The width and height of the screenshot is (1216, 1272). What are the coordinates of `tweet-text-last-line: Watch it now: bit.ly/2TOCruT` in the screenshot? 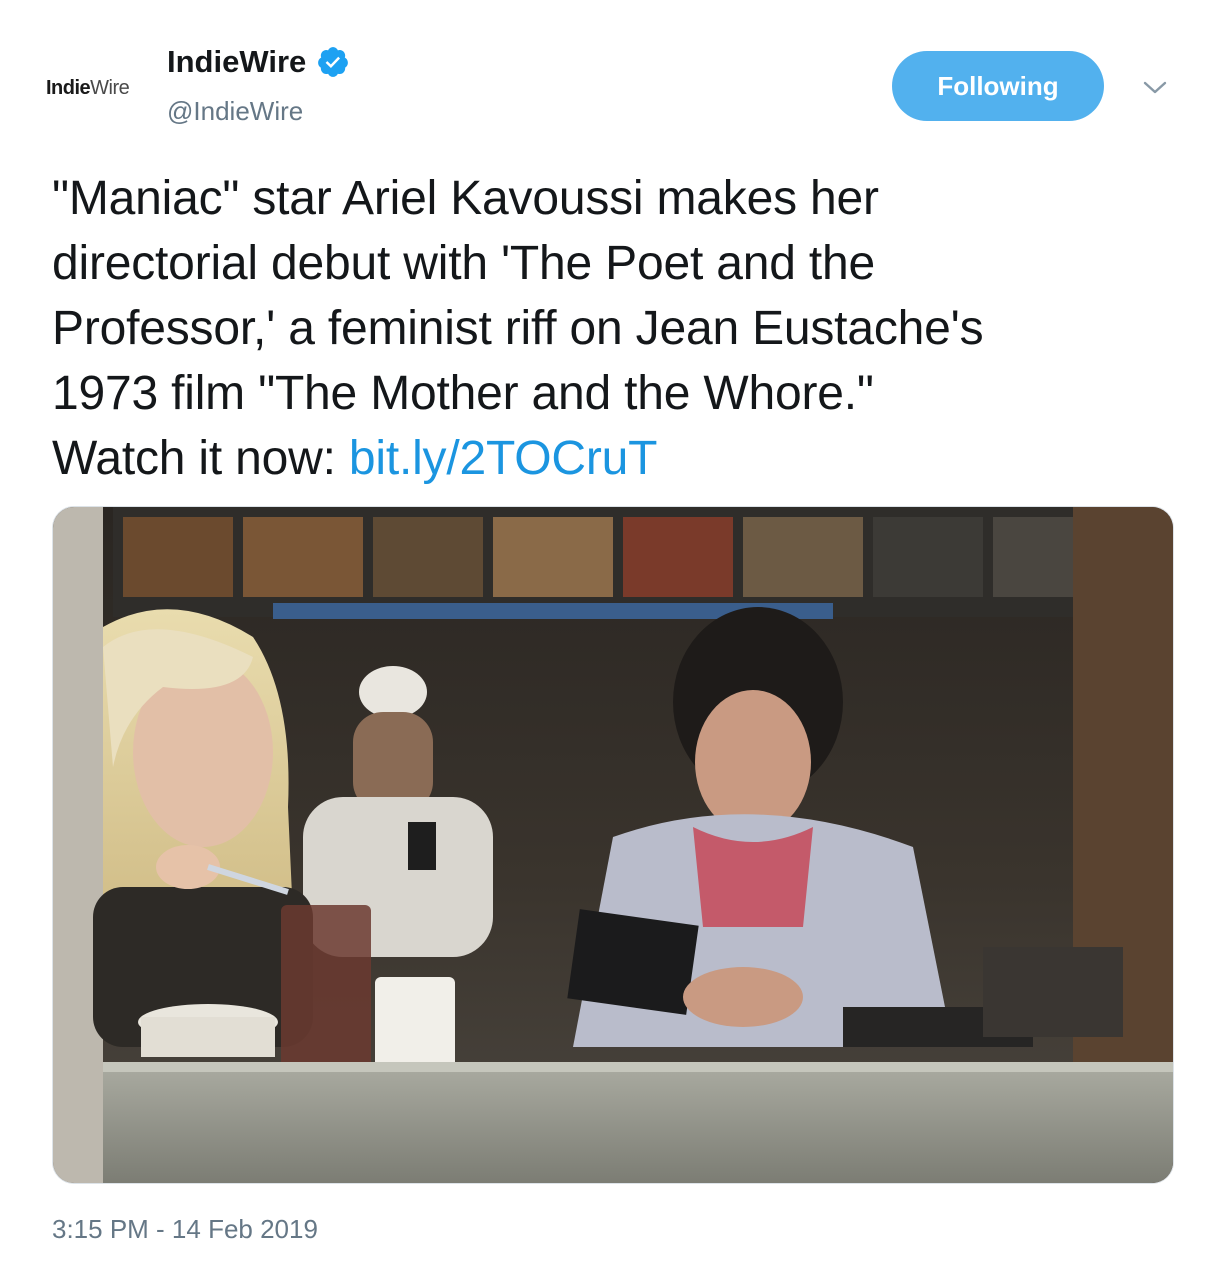 It's located at (617, 458).